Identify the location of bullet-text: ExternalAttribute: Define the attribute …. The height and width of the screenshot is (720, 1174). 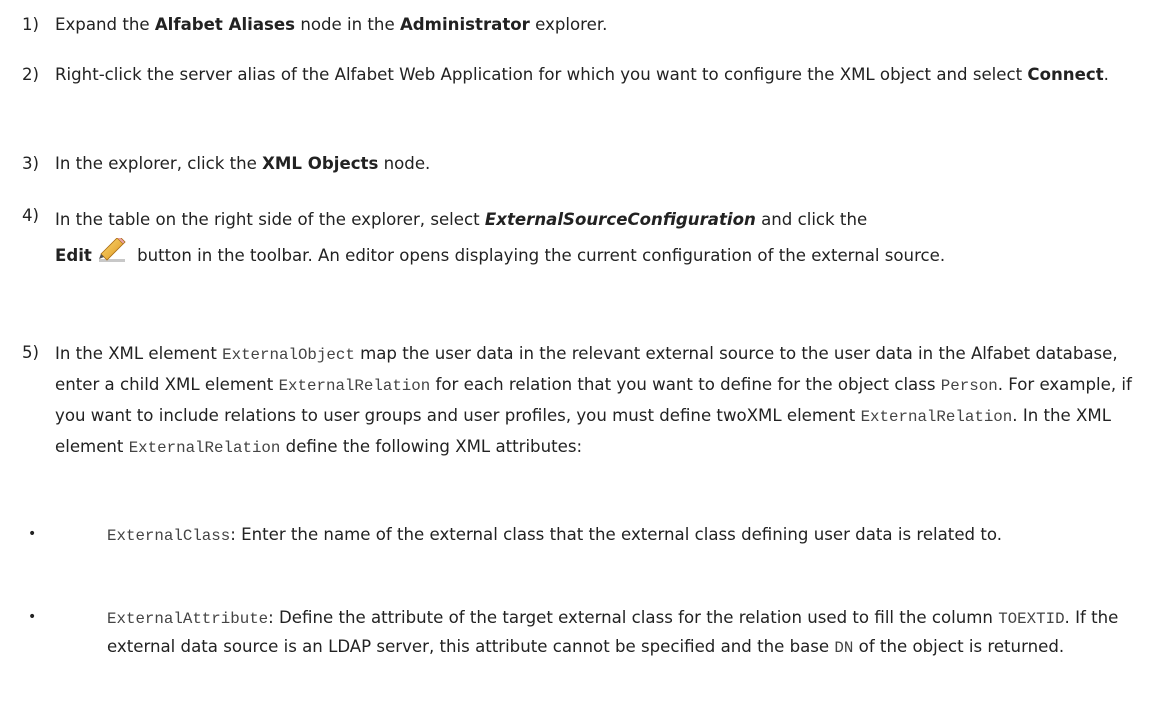
(613, 632).